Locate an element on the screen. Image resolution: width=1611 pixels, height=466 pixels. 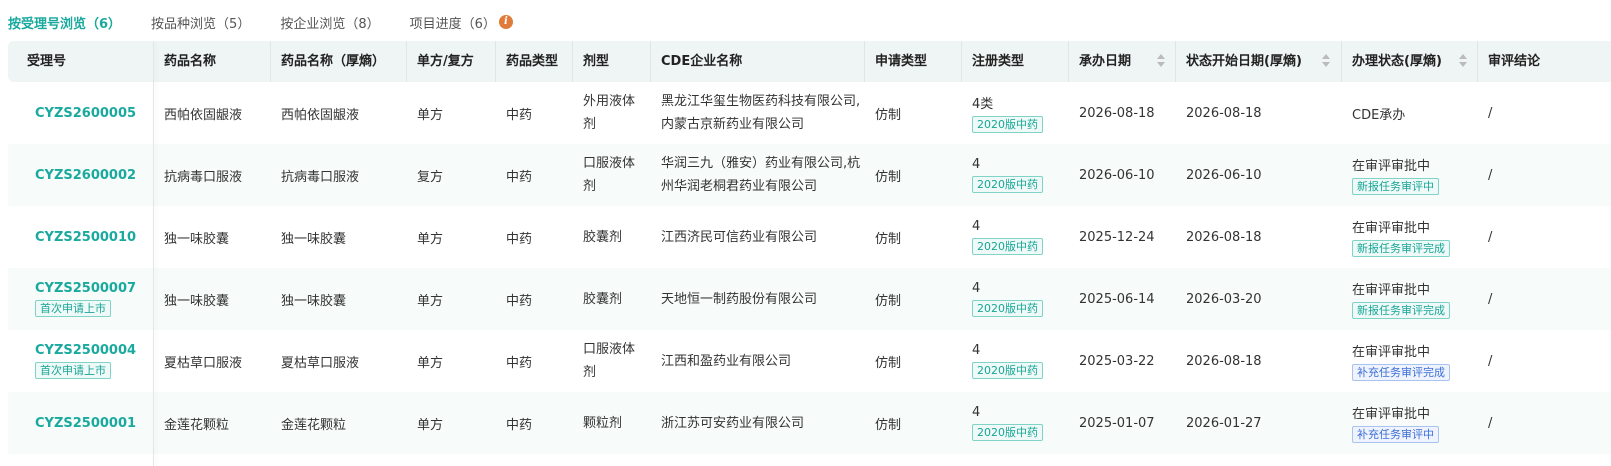
cell-accept-date: 2025-01-07 is located at coordinates (1121, 423).